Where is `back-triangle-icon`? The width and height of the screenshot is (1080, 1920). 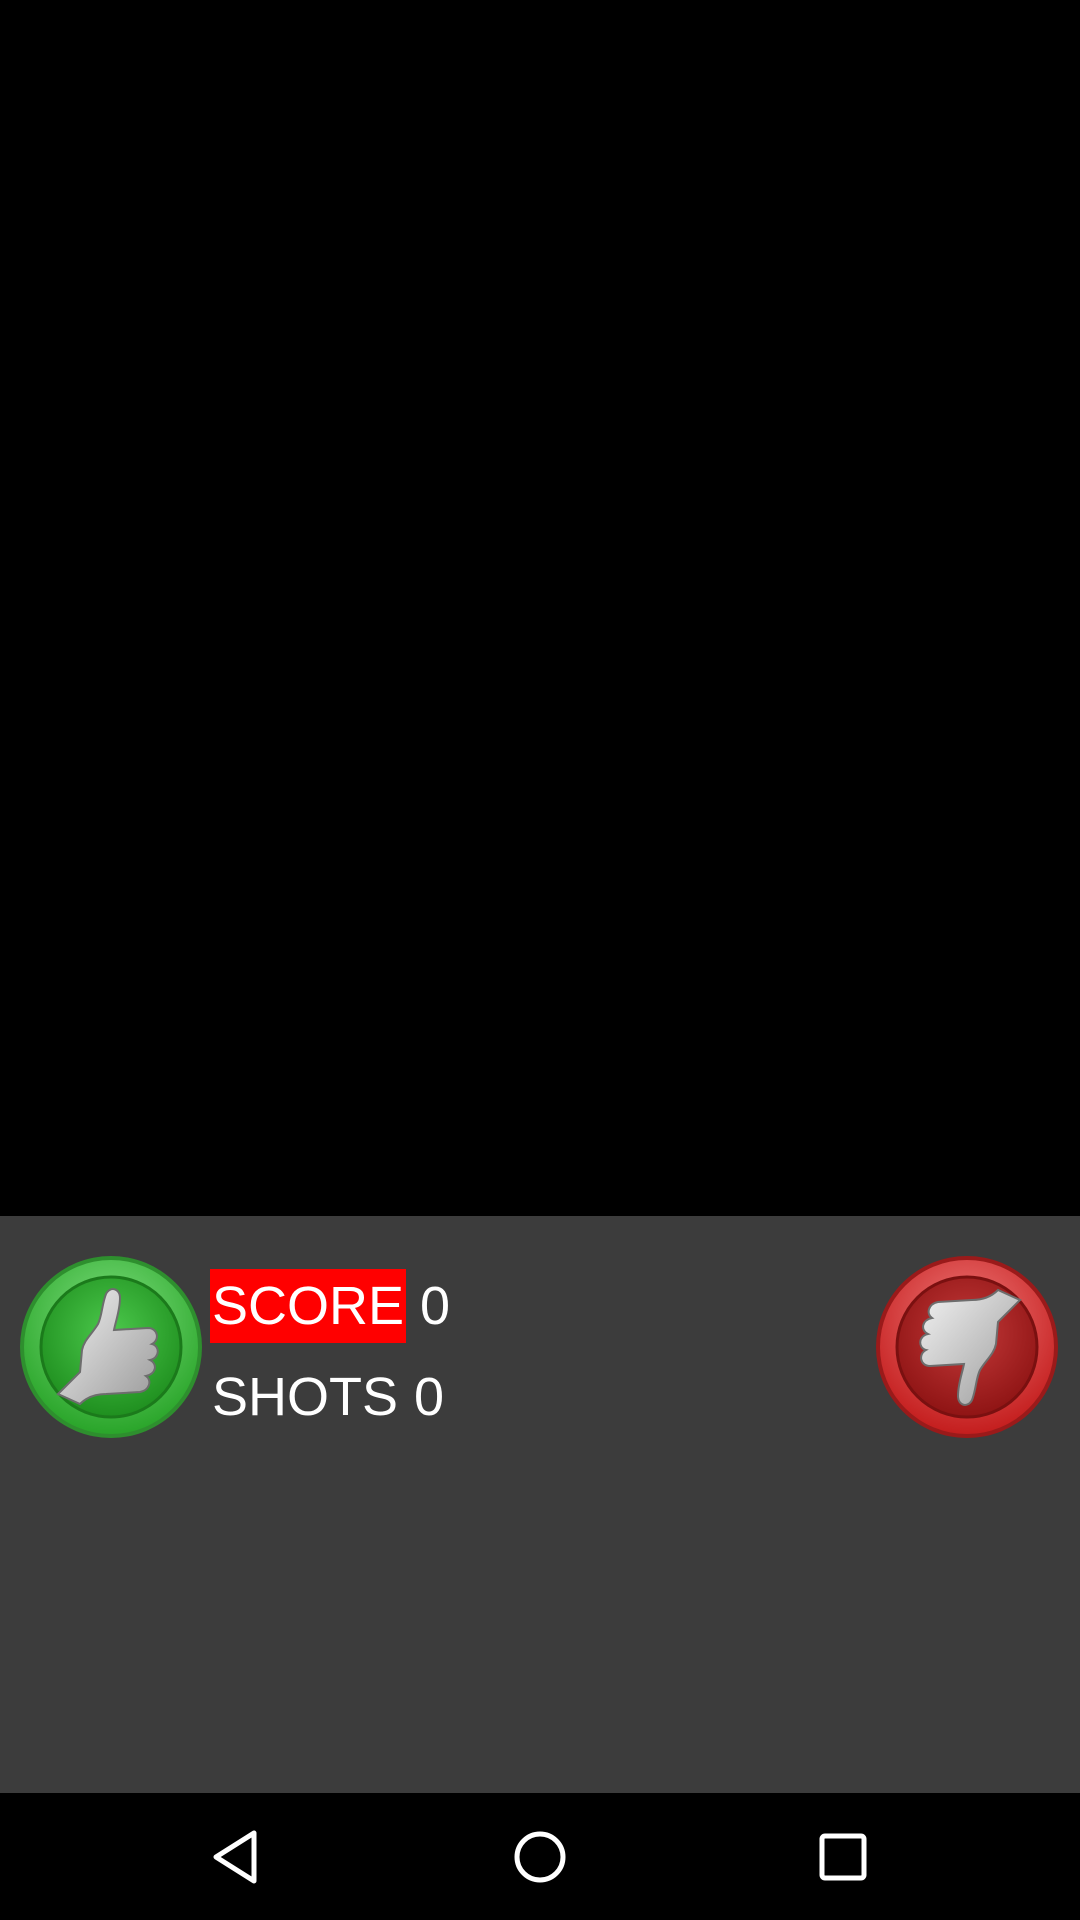
back-triangle-icon is located at coordinates (235, 1857).